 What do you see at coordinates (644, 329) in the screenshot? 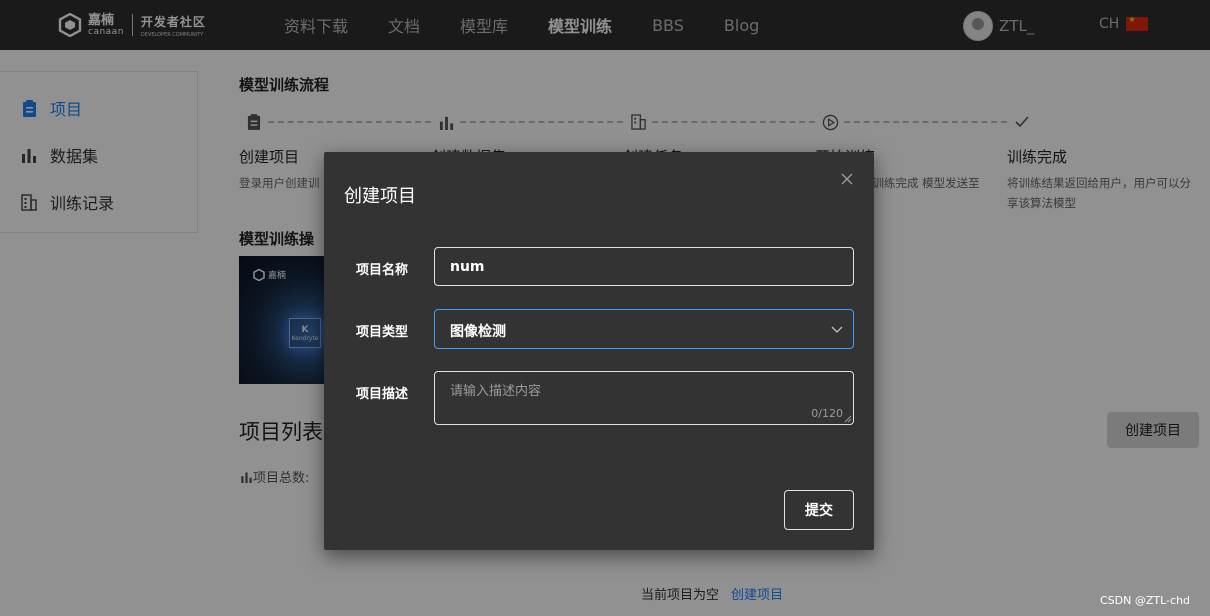
I see `project-type-select: 图像检测` at bounding box center [644, 329].